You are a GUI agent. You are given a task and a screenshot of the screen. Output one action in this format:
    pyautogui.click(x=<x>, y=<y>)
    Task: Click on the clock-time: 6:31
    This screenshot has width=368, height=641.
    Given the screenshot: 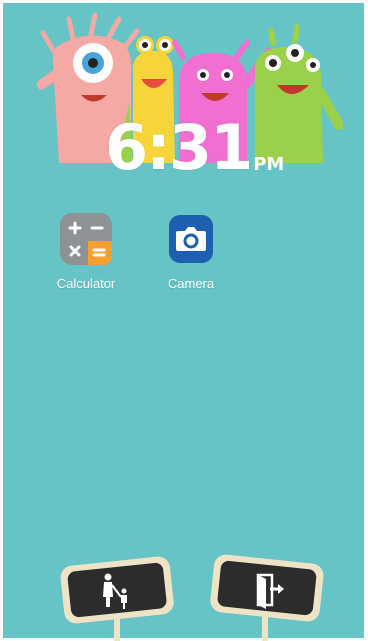 What is the action you would take?
    pyautogui.click(x=179, y=147)
    